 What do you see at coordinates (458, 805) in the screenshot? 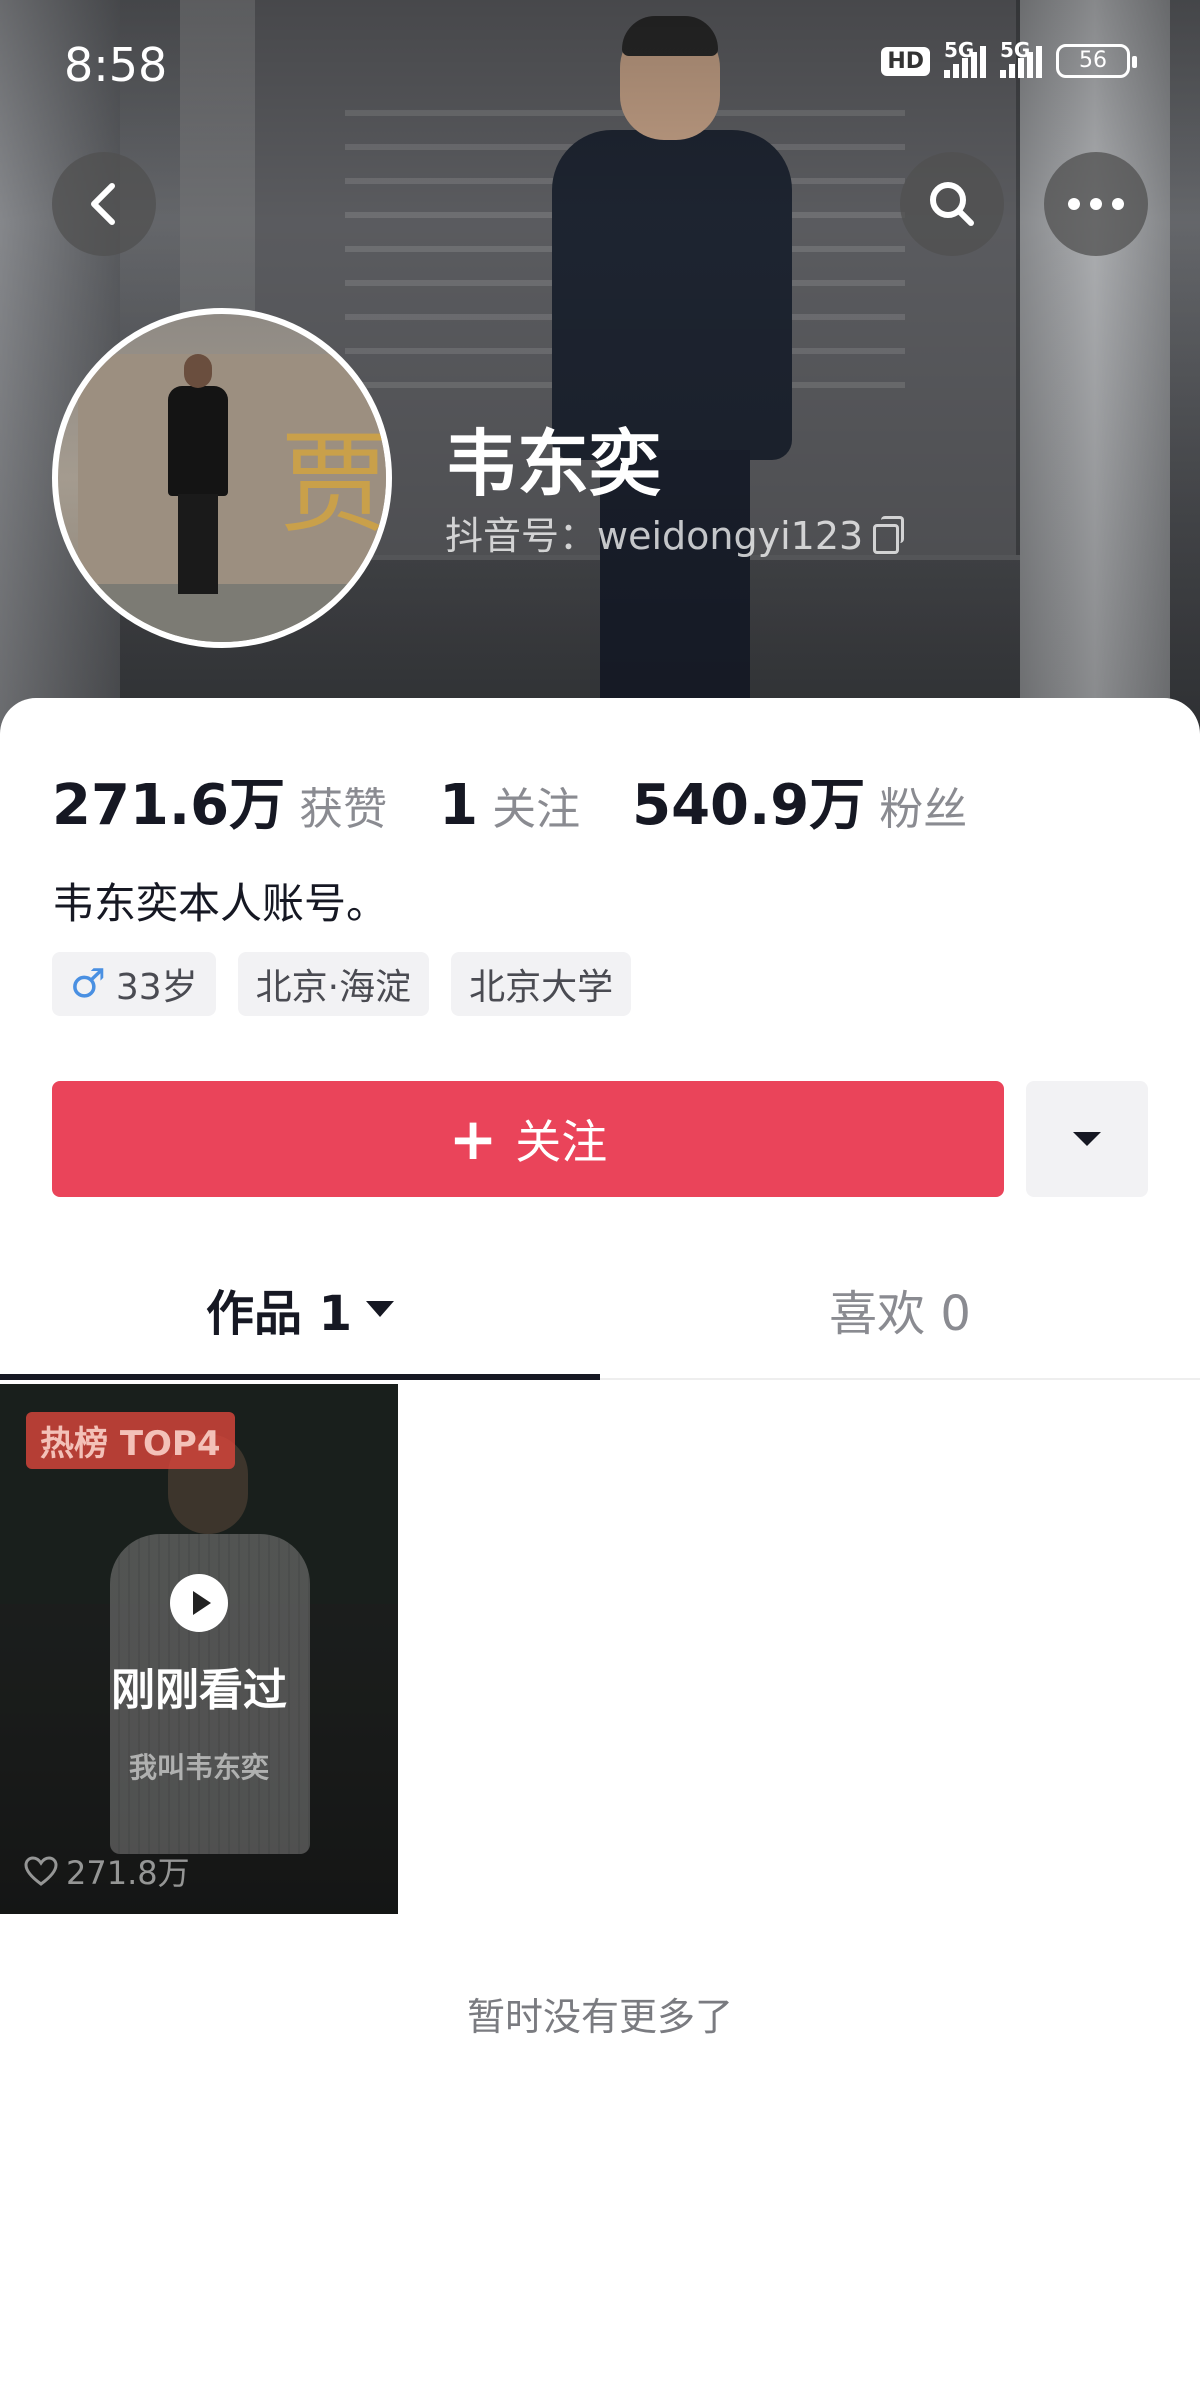
I see `following-count: 1` at bounding box center [458, 805].